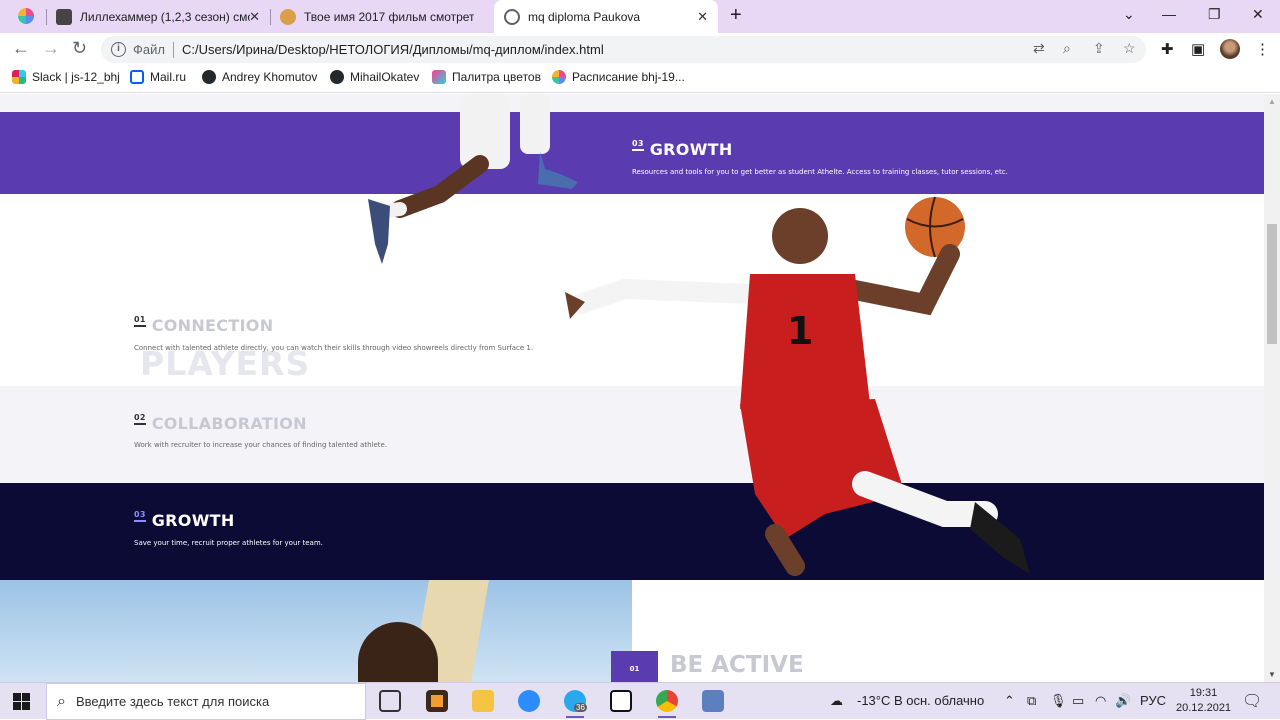 The image size is (1280, 720). Describe the element at coordinates (529, 701) in the screenshot. I see `zoom-app-icon` at that location.